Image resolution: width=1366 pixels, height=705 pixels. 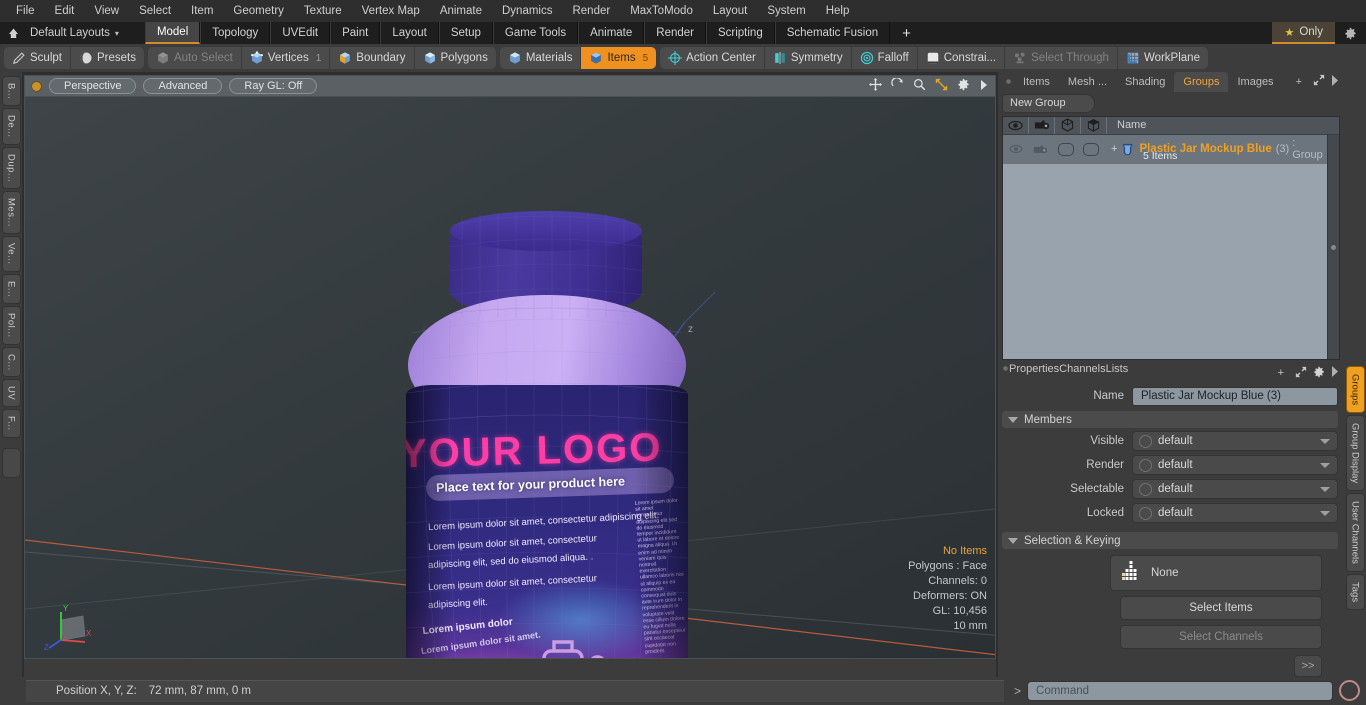 What do you see at coordinates (355, 33) in the screenshot?
I see `tab-paint: Paint` at bounding box center [355, 33].